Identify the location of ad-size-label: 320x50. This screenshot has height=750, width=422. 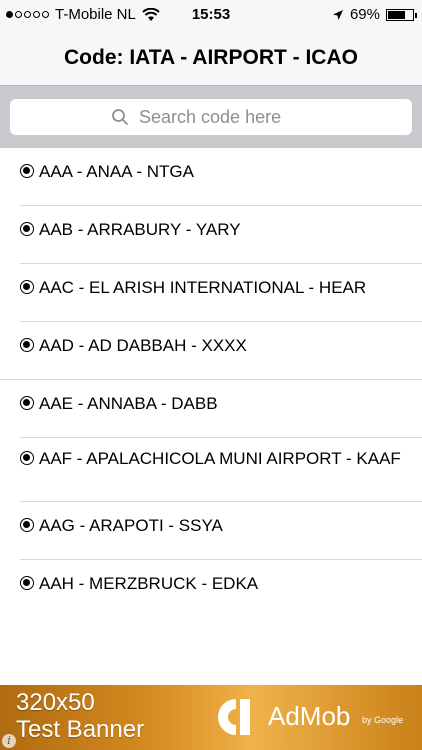
(55, 702).